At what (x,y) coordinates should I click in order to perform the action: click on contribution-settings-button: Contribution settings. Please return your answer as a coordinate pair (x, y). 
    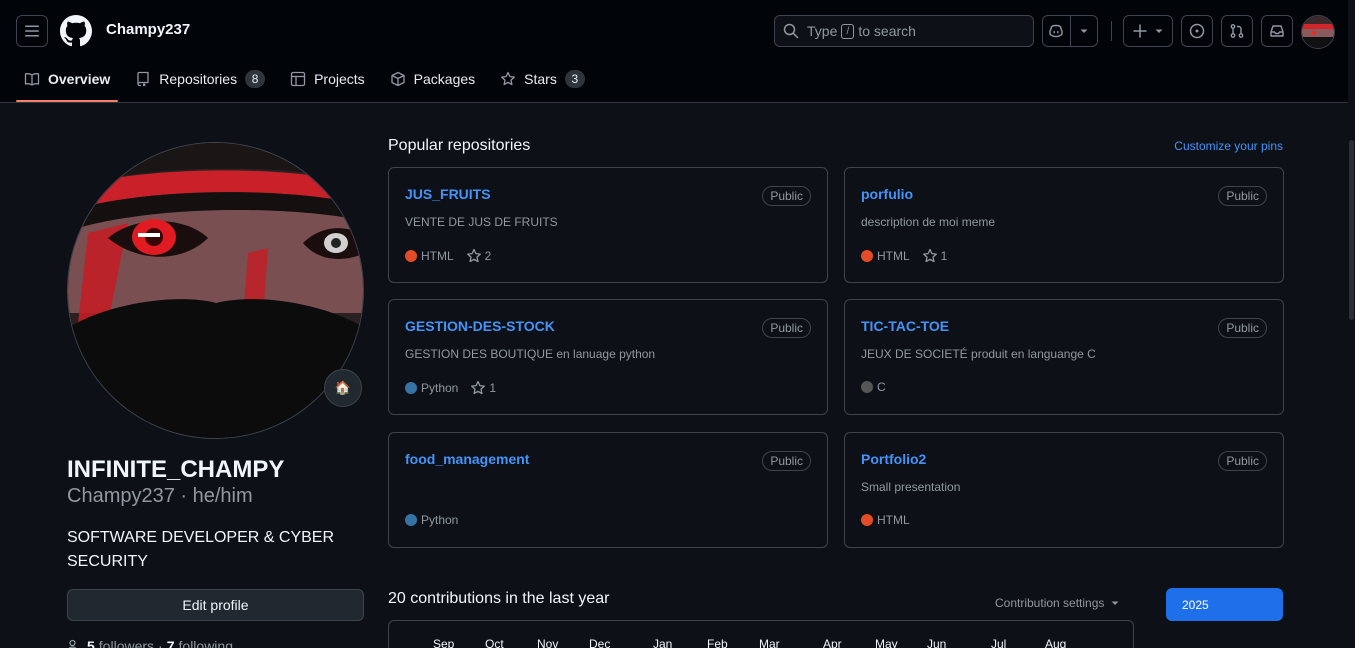
    Looking at the image, I should click on (1057, 603).